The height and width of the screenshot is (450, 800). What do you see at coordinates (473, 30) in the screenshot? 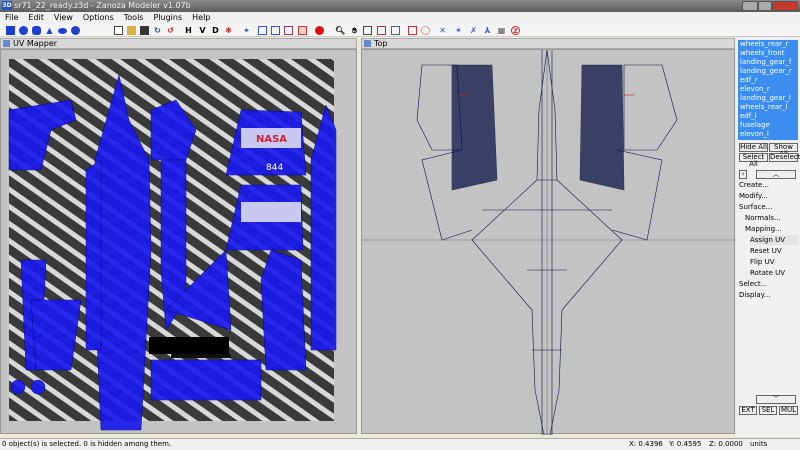
I see `rotate-icon: ✗` at bounding box center [473, 30].